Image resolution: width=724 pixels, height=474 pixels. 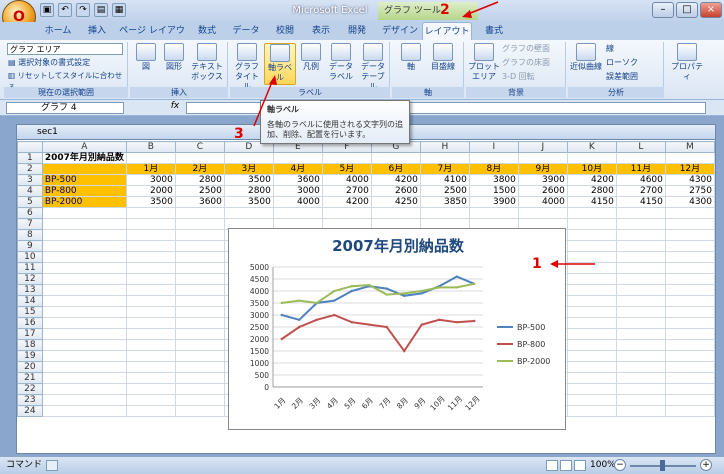 I want to click on format-selection-button: ▤ 選択対象の書式設定, so click(x=68, y=63).